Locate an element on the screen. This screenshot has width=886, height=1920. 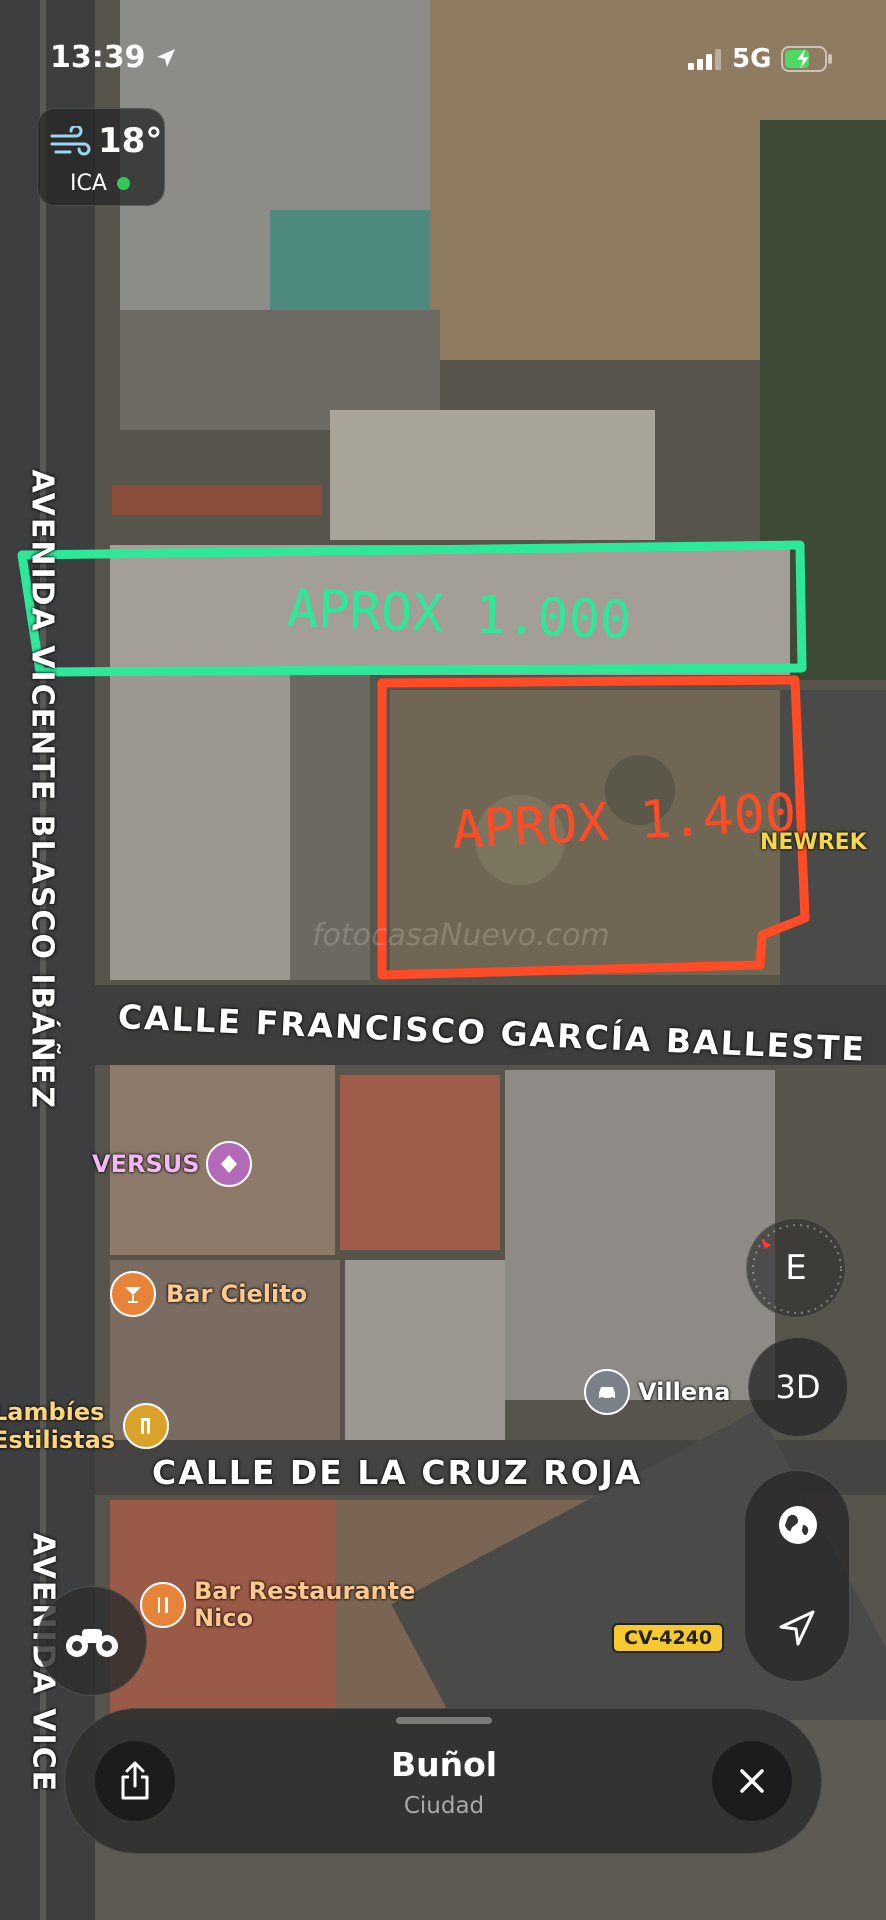
street-label-avenida-vicente: AVENIDA VICENTE BLASCO IBÁÑEZ is located at coordinates (42, 790).